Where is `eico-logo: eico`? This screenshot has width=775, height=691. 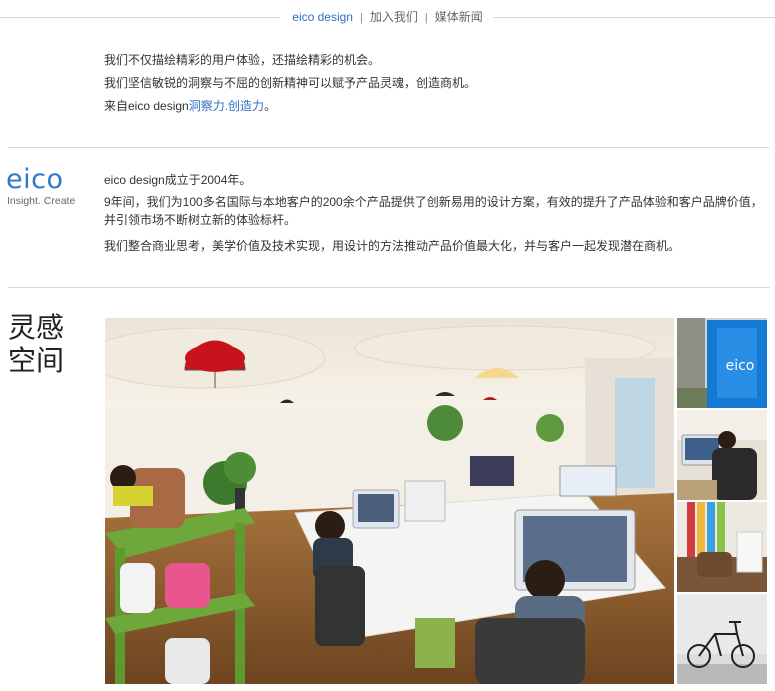 eico-logo: eico is located at coordinates (35, 179).